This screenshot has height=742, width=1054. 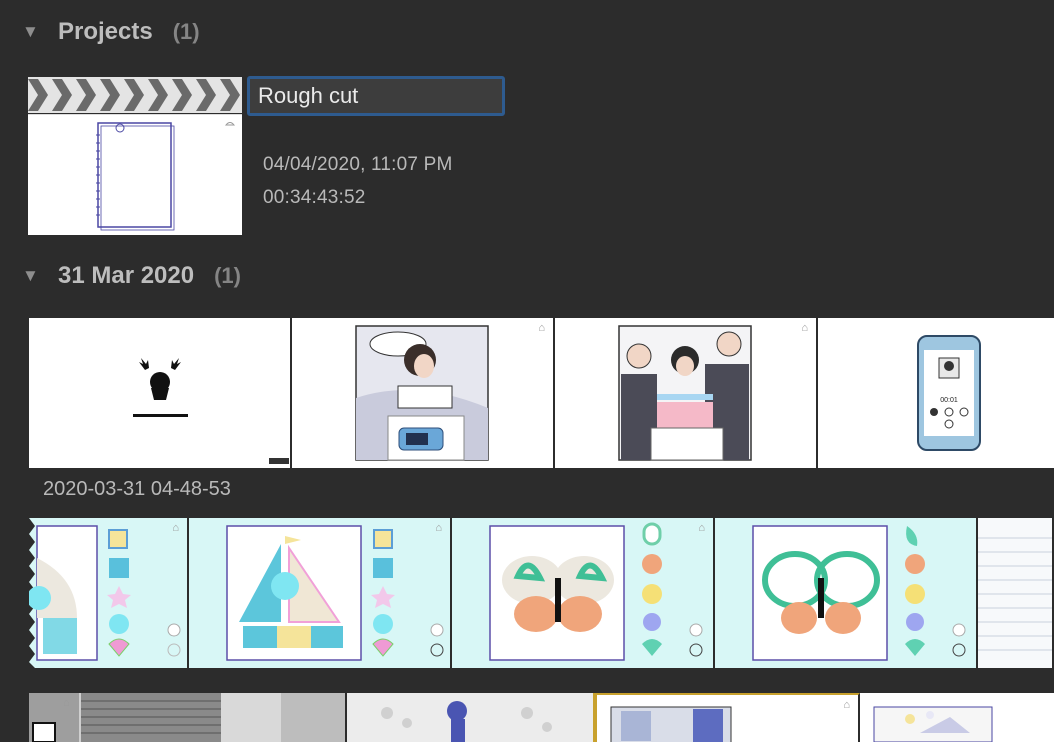 I want to click on project-date: 04/04/2020, 11:07 PM, so click(x=358, y=164).